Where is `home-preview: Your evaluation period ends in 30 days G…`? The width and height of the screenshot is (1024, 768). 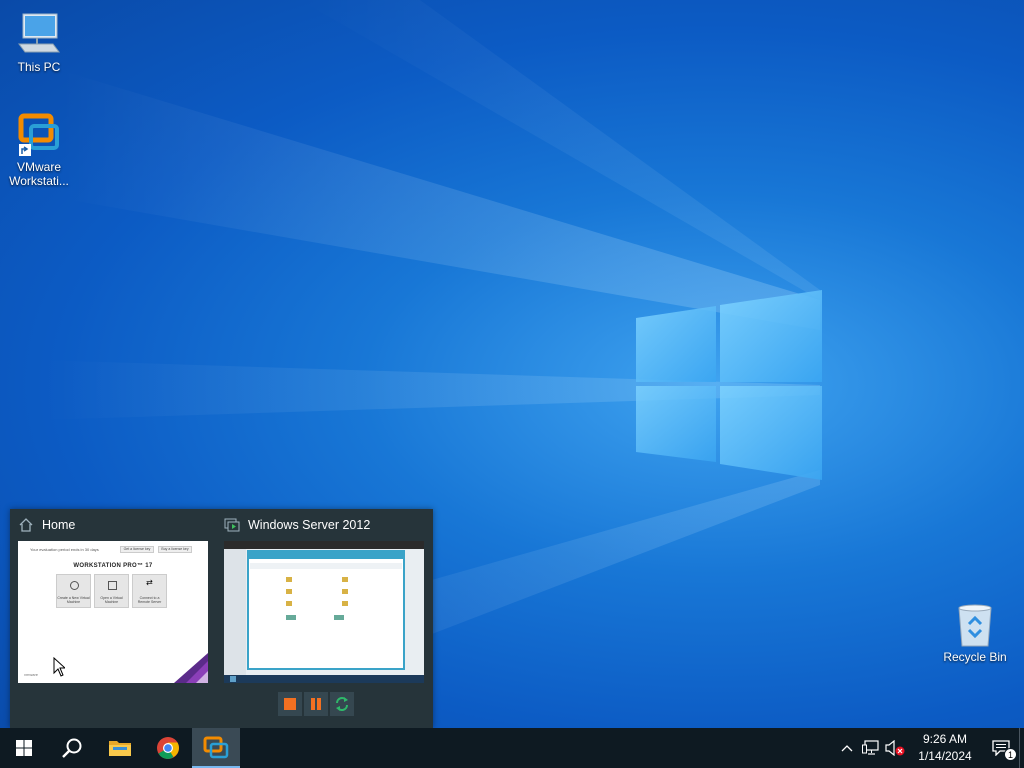
home-preview: Your evaluation period ends in 30 days G… is located at coordinates (113, 612).